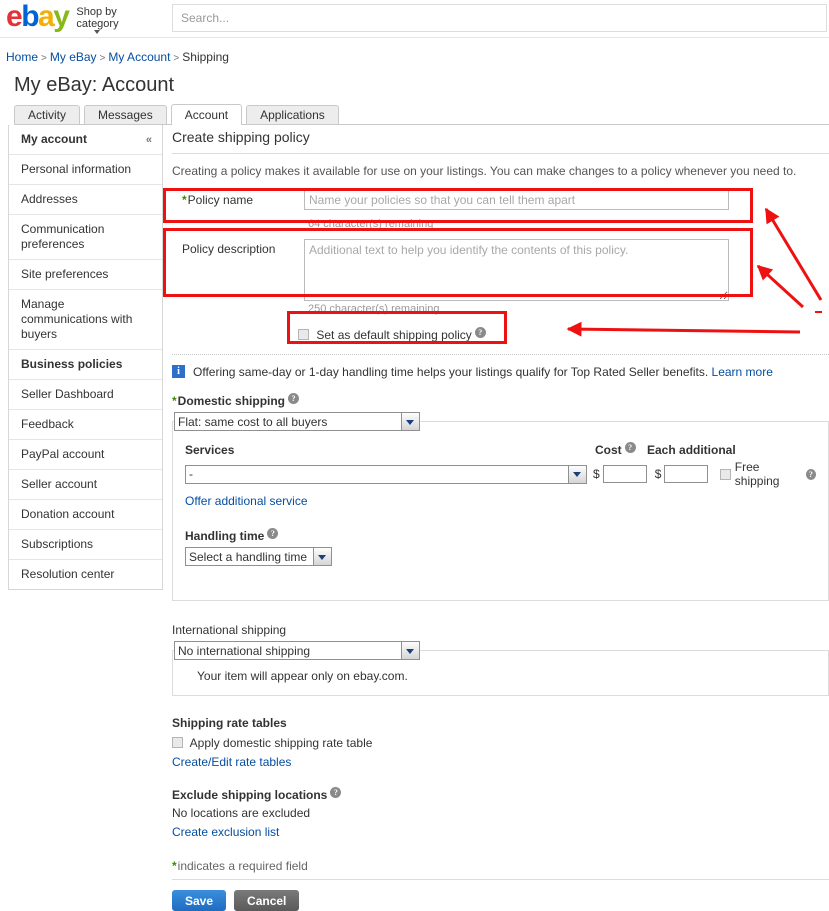  Describe the element at coordinates (292, 115) in the screenshot. I see `tab-applications: Applications` at that location.